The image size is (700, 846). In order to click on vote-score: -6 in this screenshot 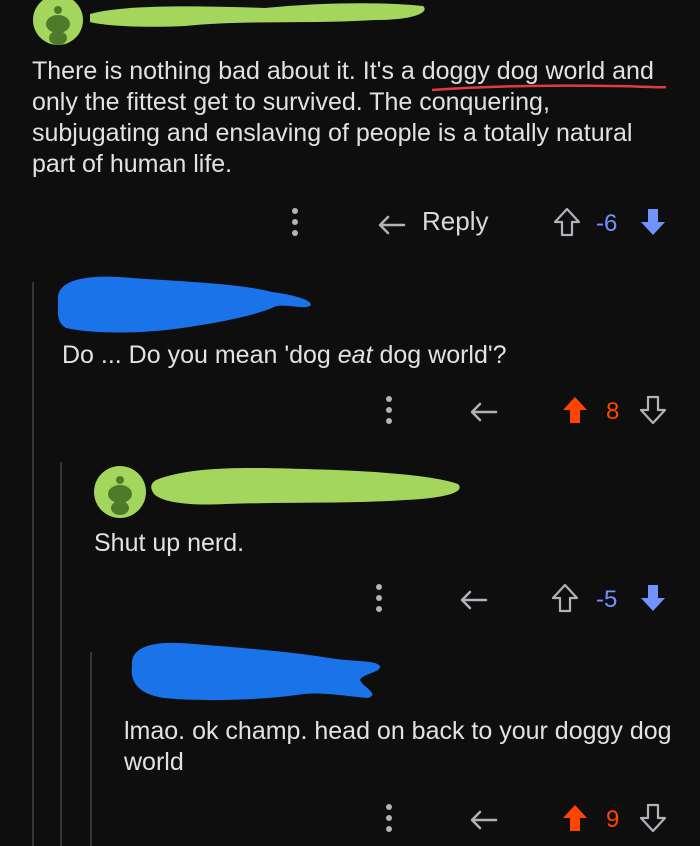, I will do `click(607, 223)`.